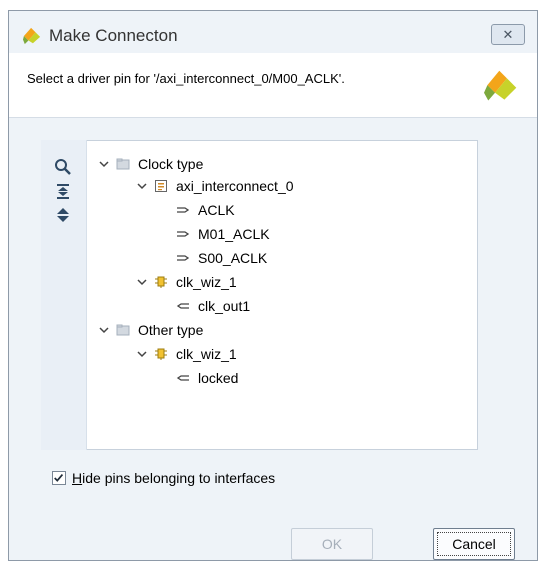  I want to click on checkmark-icon, so click(59, 478).